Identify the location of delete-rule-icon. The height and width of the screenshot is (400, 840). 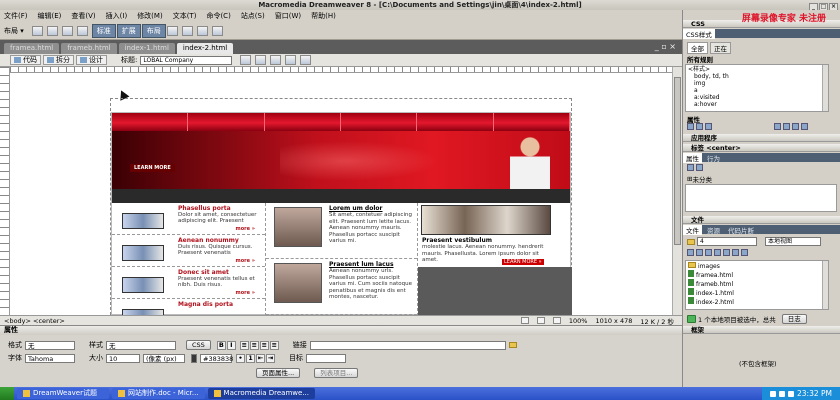
(804, 126).